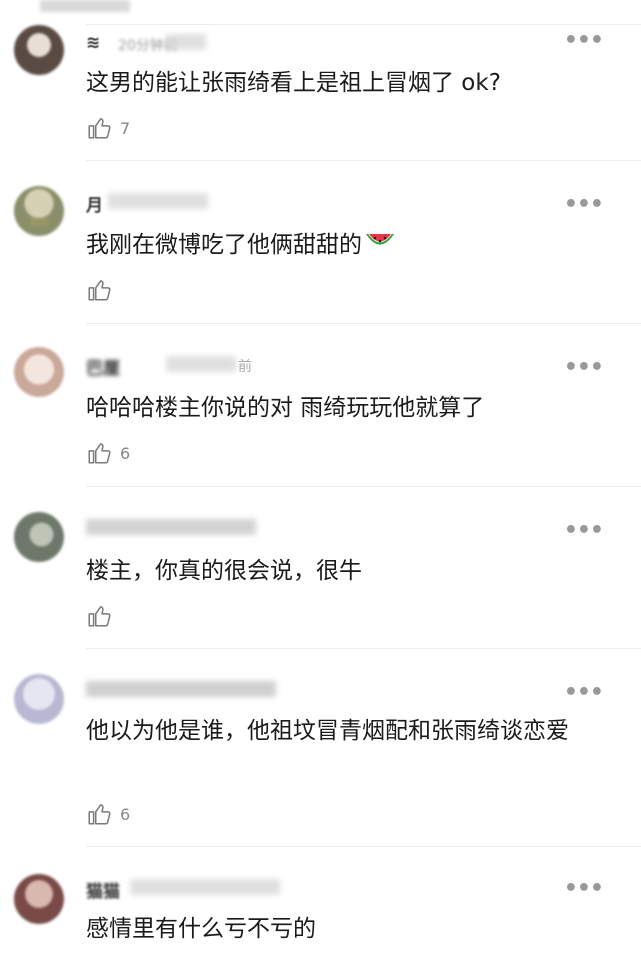 The width and height of the screenshot is (641, 961). I want to click on avatar: 超凶, so click(39, 211).